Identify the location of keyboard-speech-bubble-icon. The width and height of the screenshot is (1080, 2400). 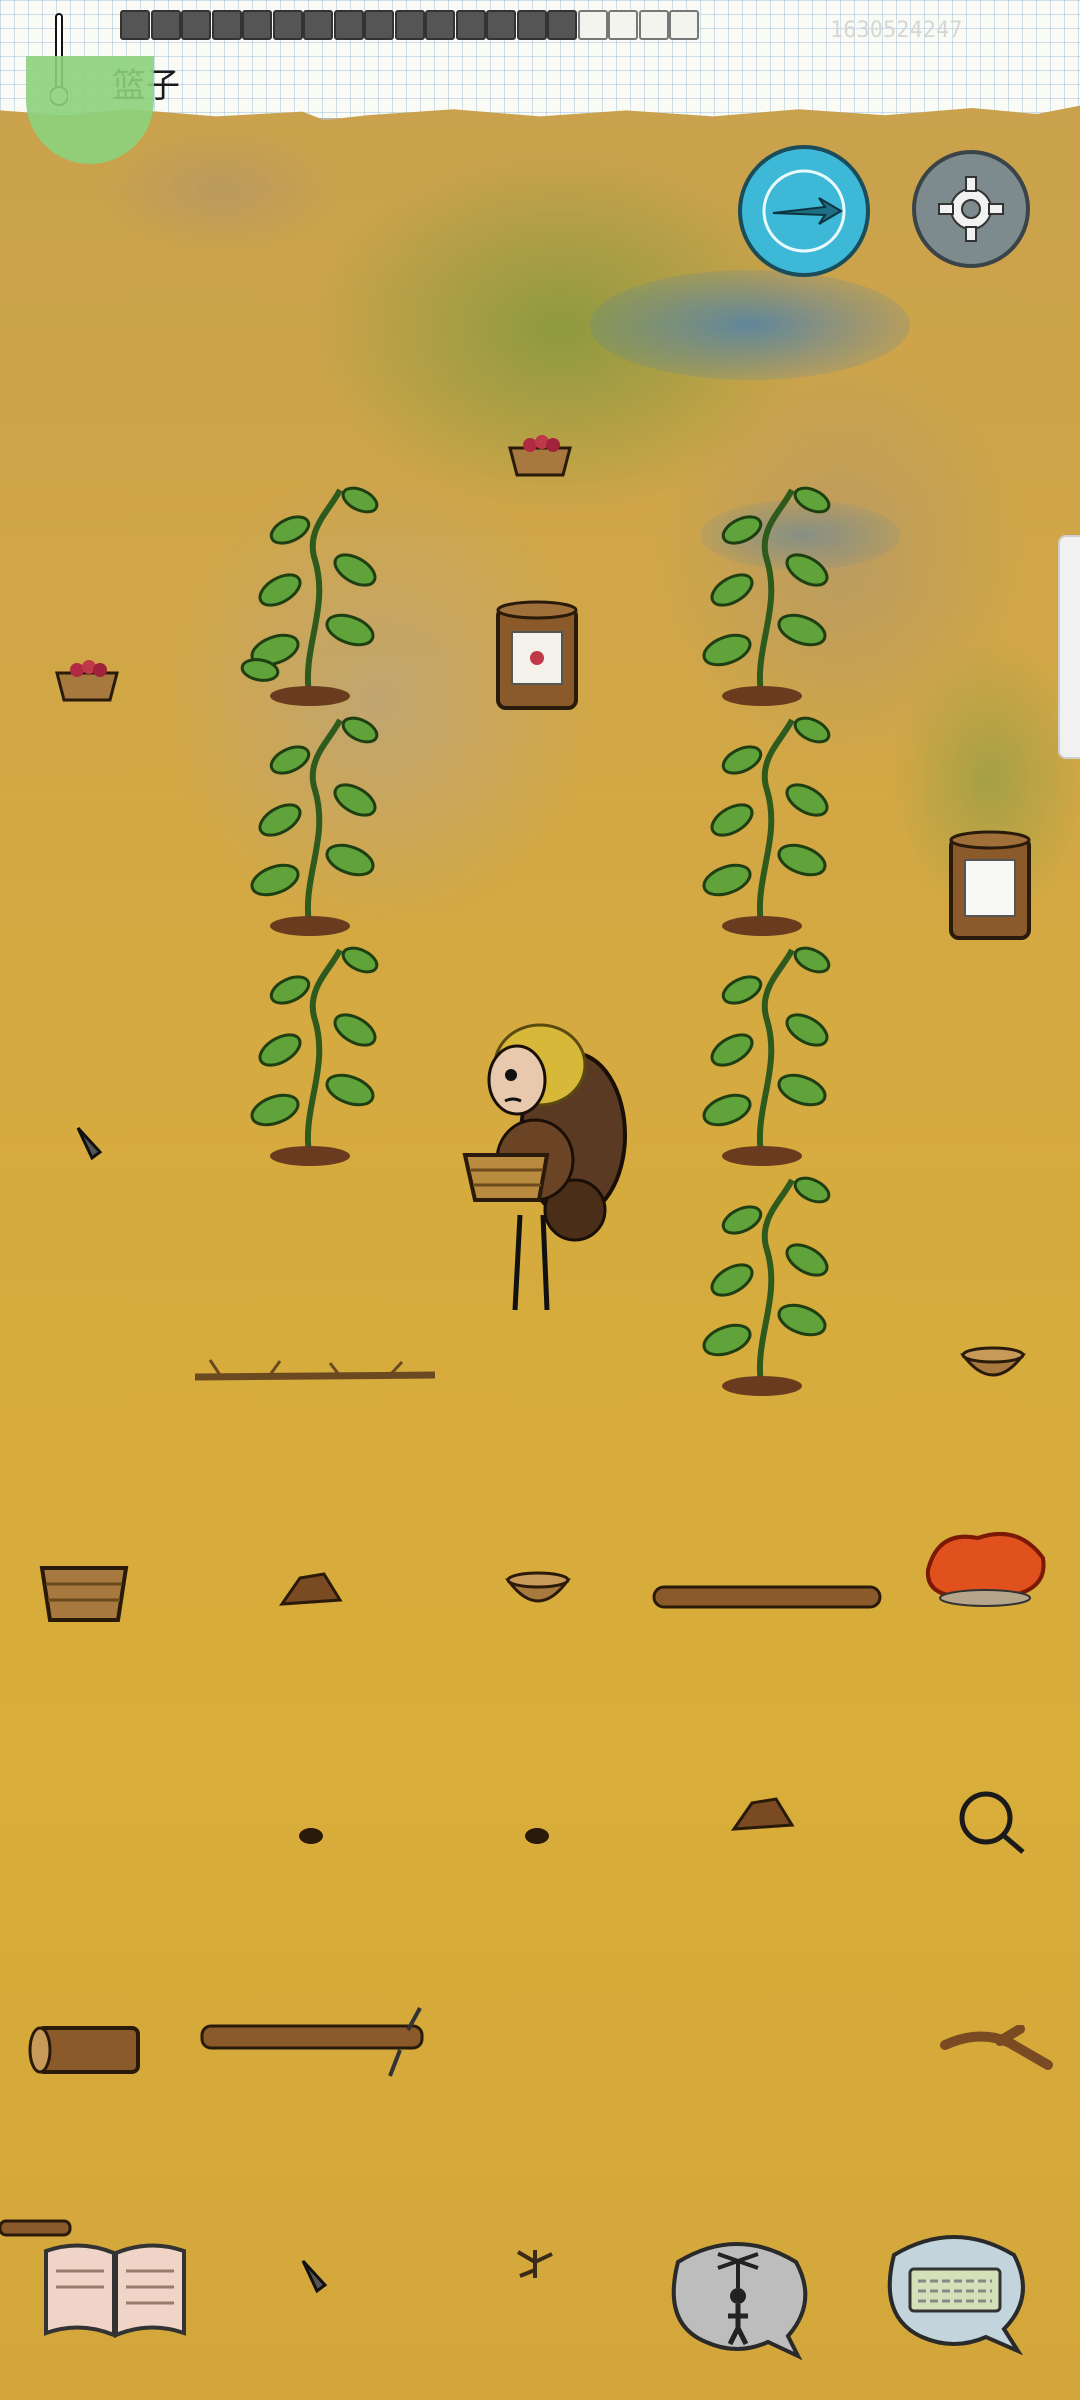
(956, 2295).